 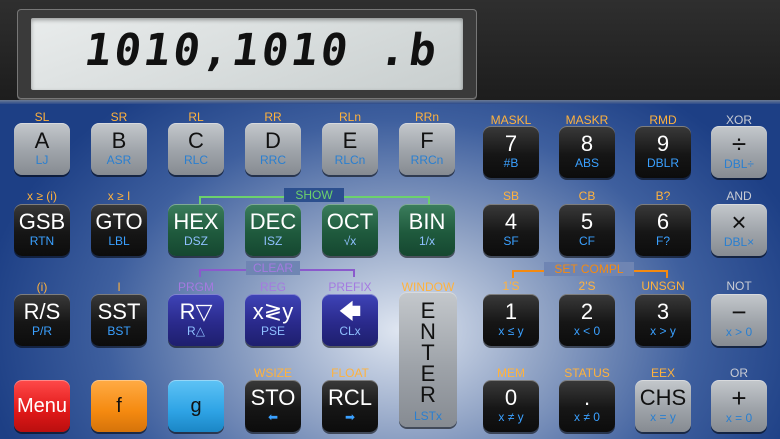 What do you see at coordinates (42, 287) in the screenshot?
I see `label-rs-f: (i)` at bounding box center [42, 287].